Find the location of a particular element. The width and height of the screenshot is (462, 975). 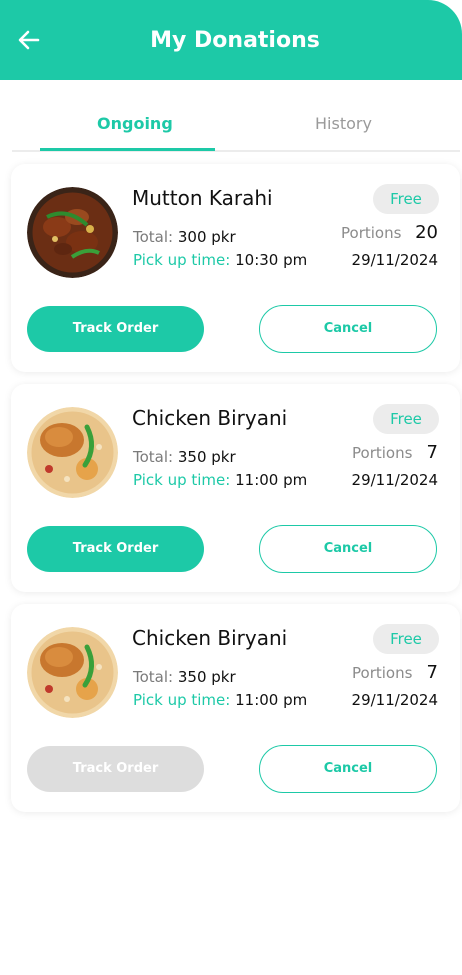

active-tab-indicator is located at coordinates (127, 149).